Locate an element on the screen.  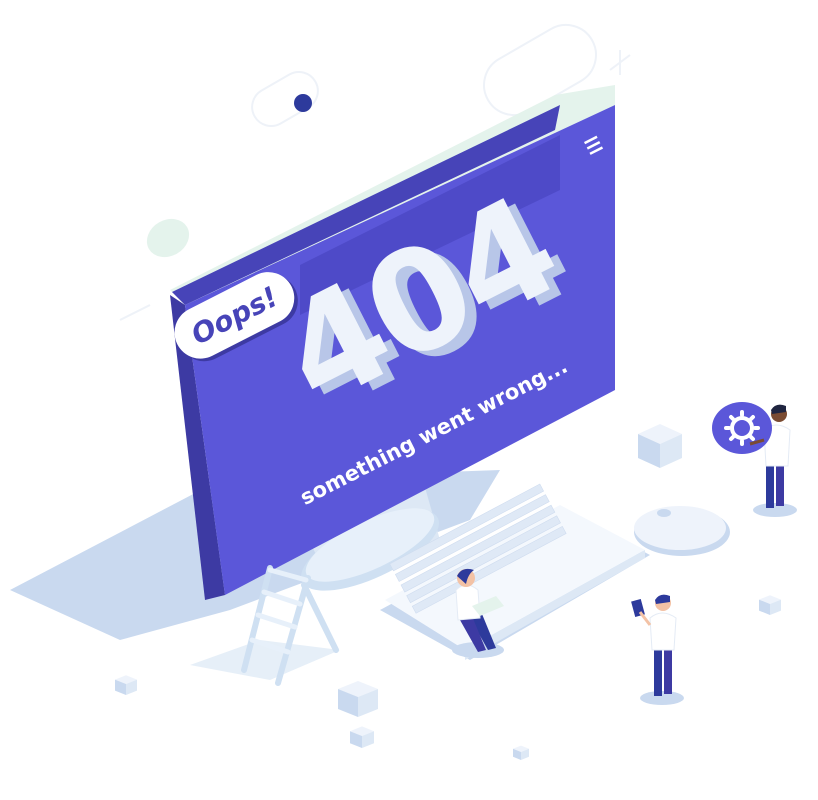
gear-icon is located at coordinates (742, 428).